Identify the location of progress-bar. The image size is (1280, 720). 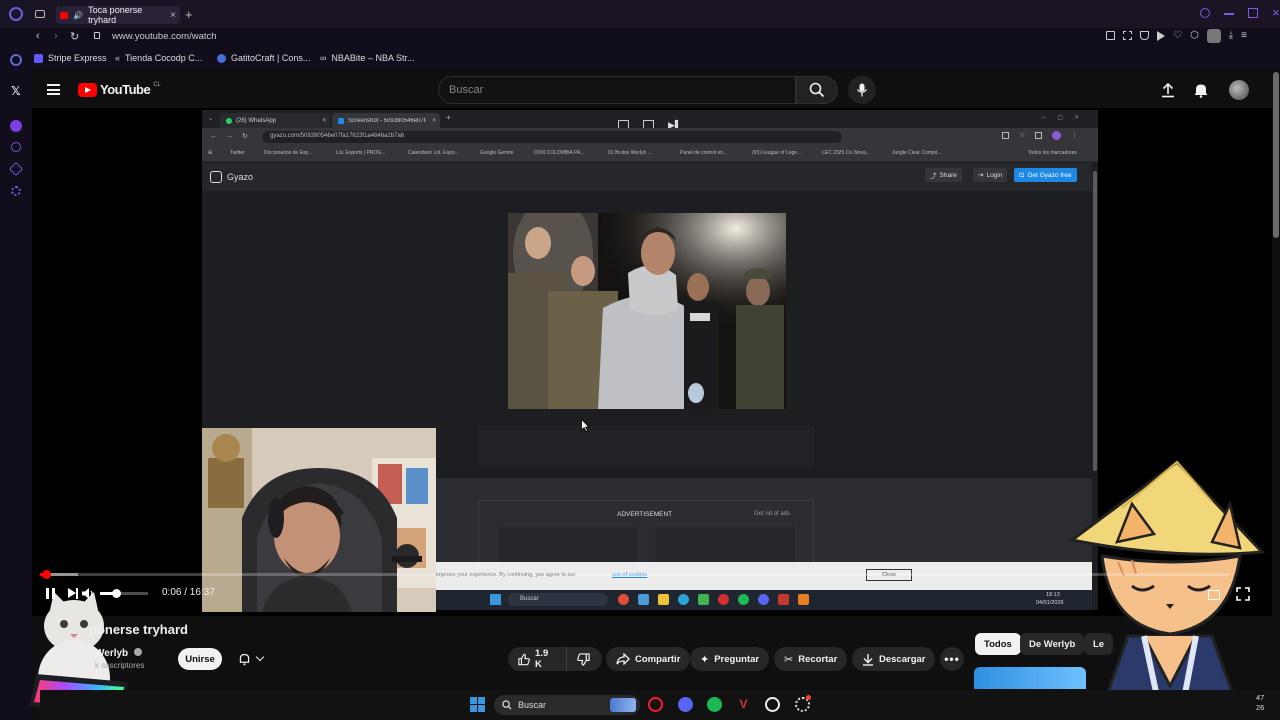
(635, 574).